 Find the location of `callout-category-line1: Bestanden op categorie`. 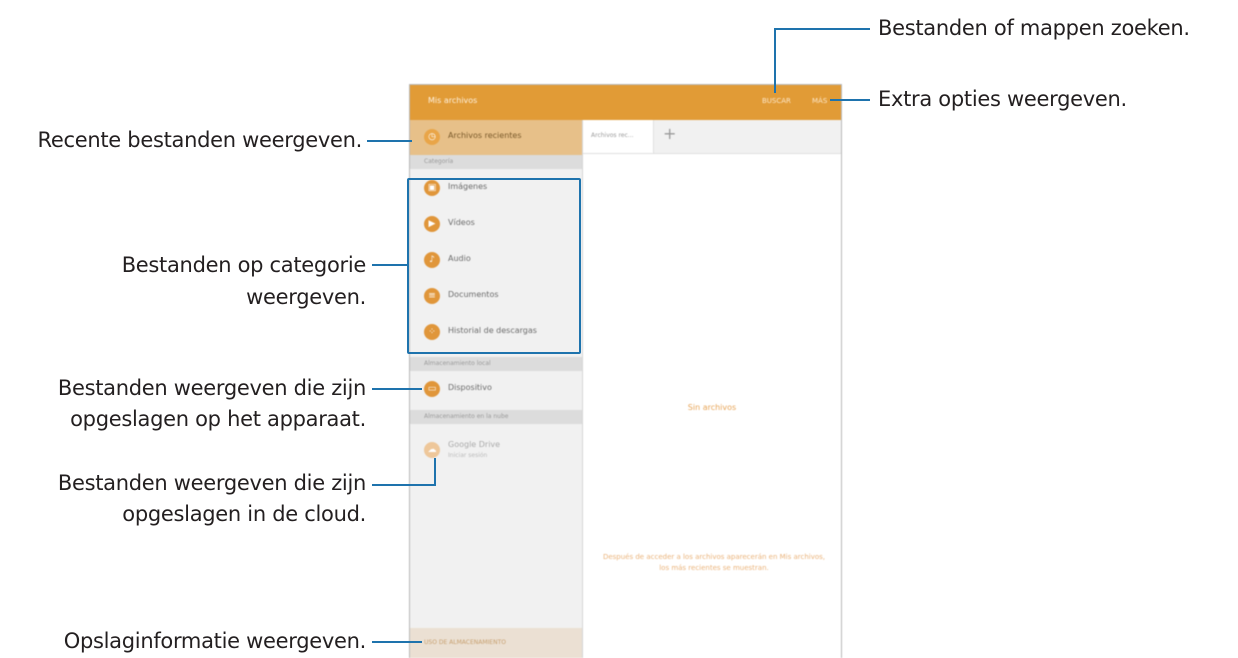

callout-category-line1: Bestanden op categorie is located at coordinates (244, 265).